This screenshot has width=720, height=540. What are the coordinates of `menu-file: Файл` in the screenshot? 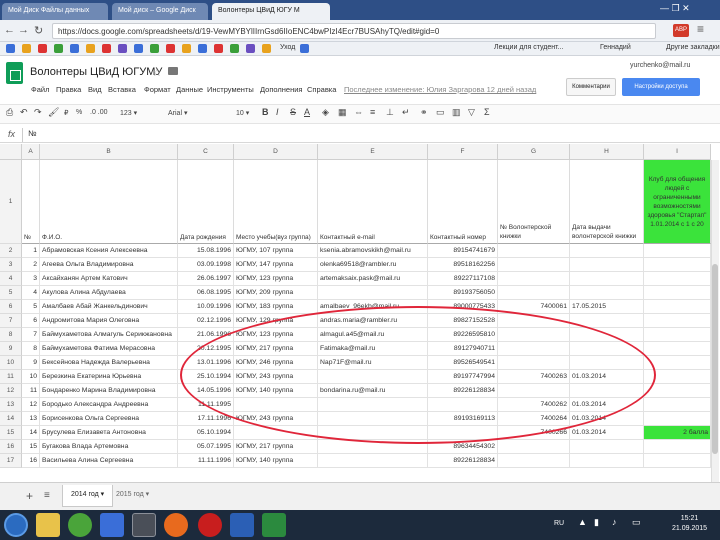 It's located at (40, 89).